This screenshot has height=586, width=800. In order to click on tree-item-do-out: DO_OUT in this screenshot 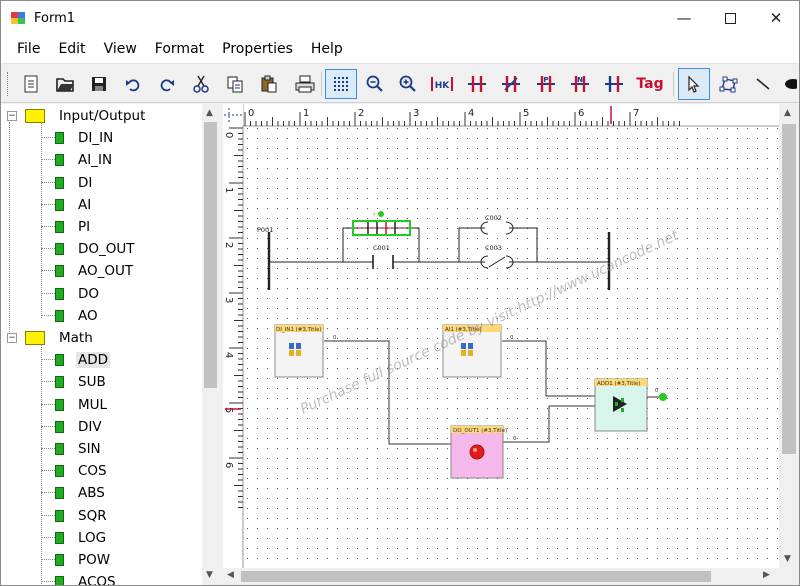, I will do `click(101, 249)`.